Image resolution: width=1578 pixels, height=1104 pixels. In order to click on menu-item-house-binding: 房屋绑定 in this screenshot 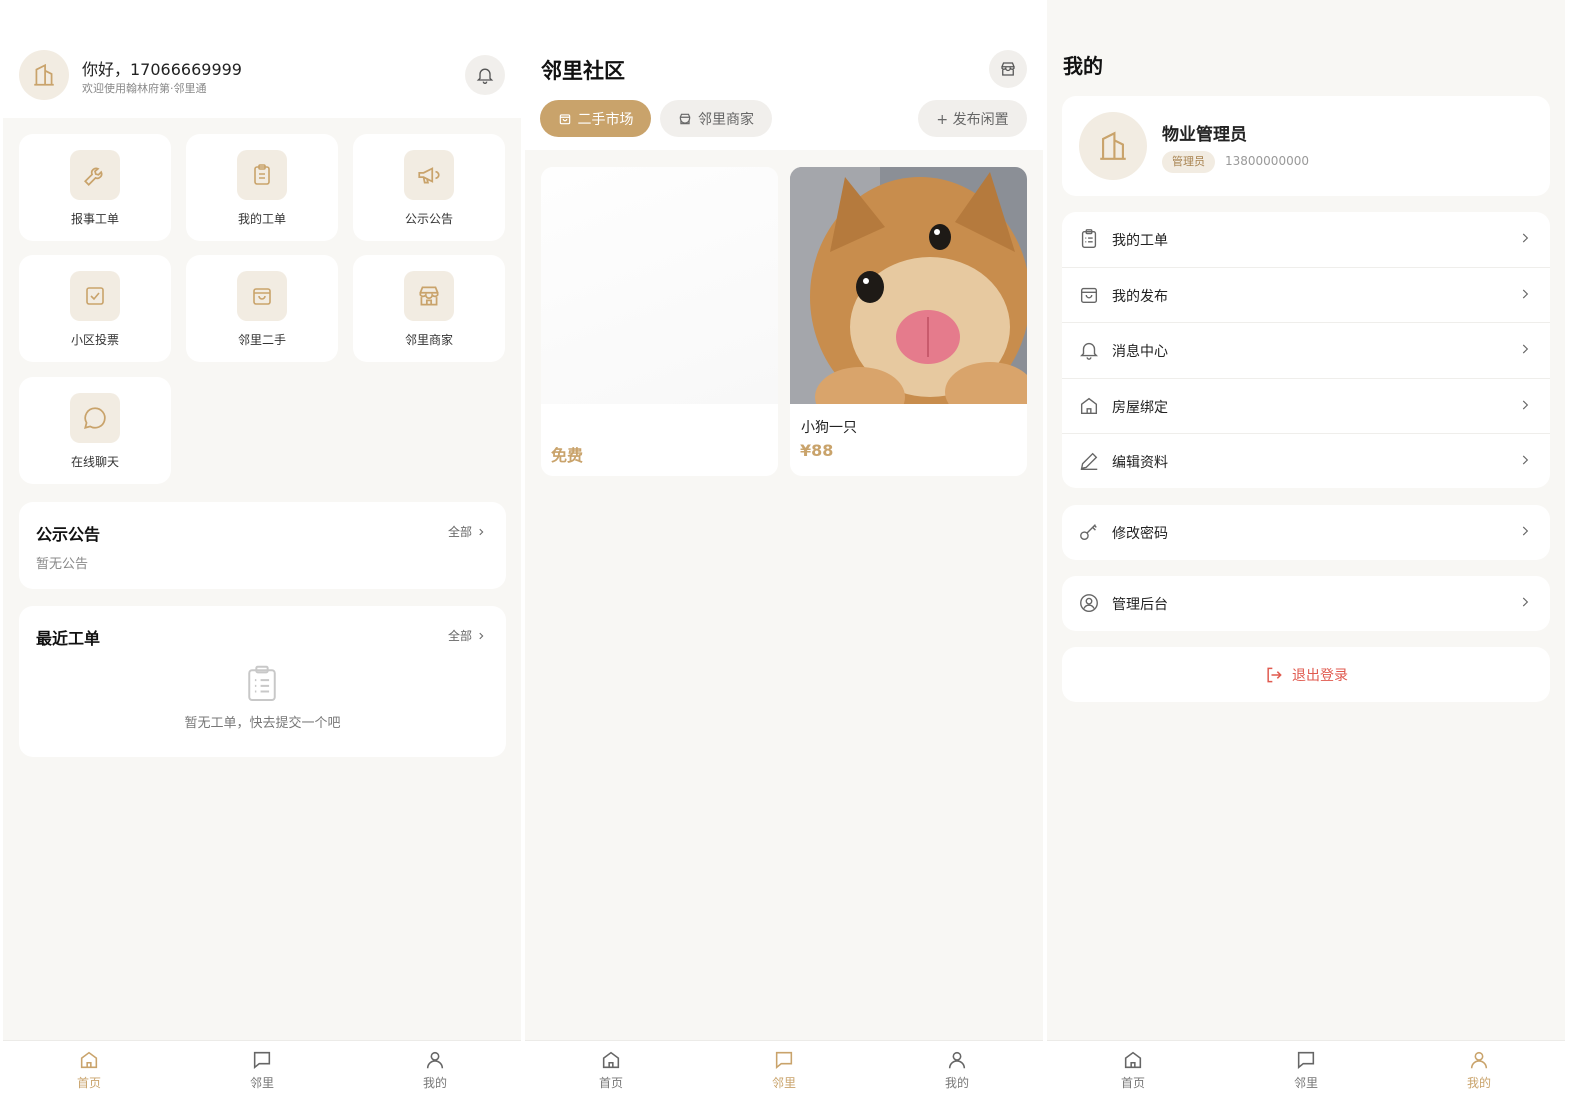, I will do `click(1306, 406)`.